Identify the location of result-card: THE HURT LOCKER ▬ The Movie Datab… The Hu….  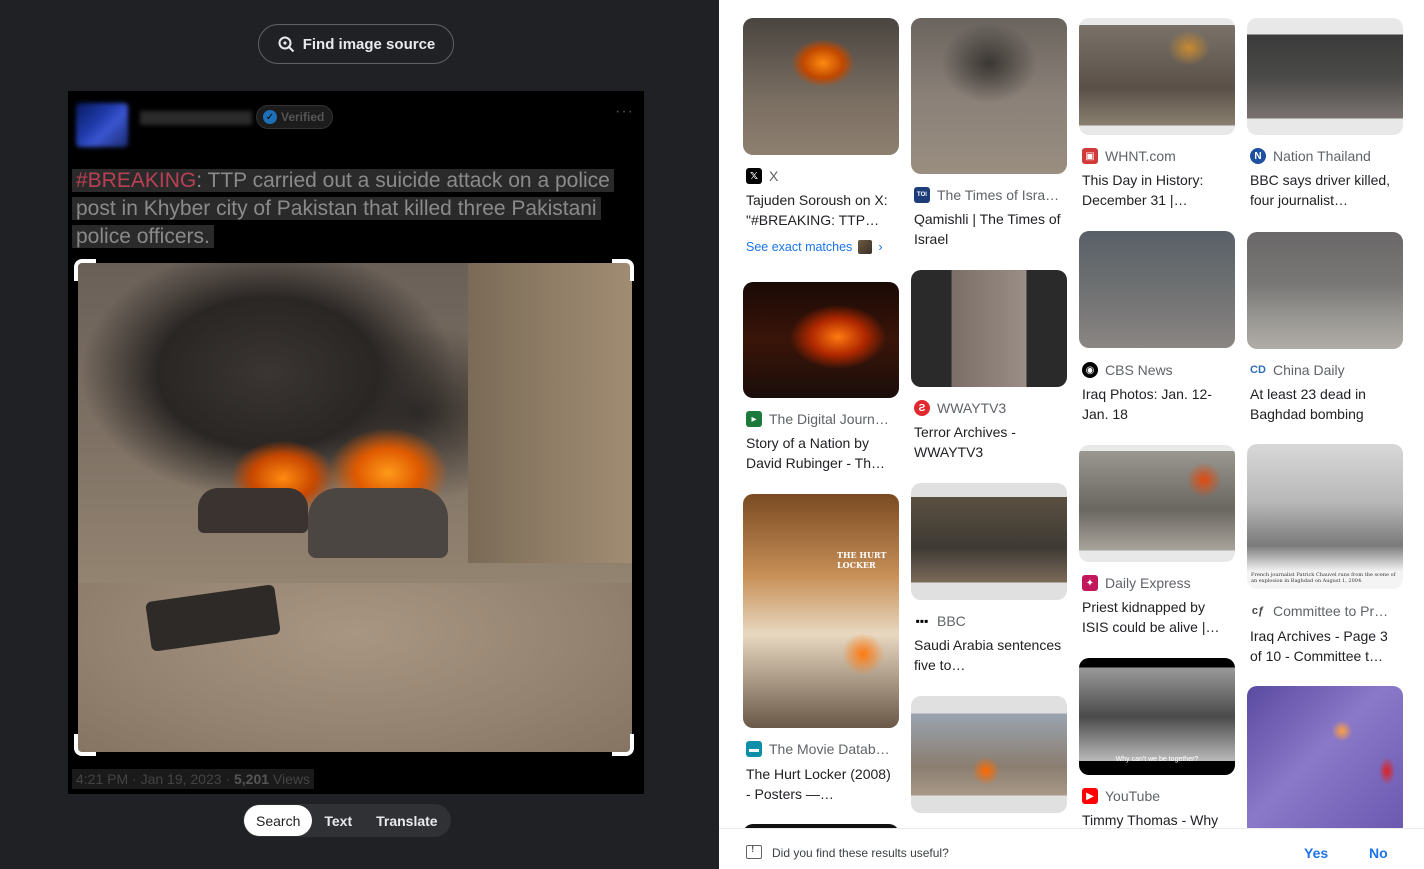
(821, 654).